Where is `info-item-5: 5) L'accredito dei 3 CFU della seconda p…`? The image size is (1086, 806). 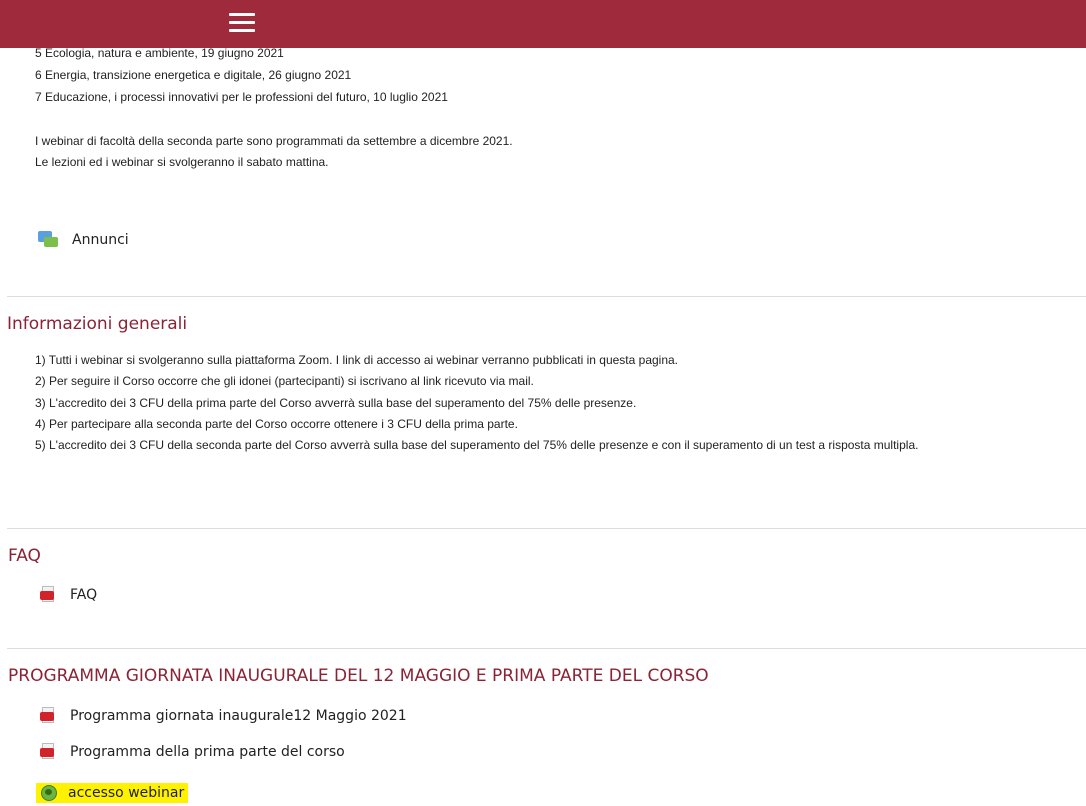
info-item-5: 5) L'accredito dei 3 CFU della seconda p… is located at coordinates (477, 445).